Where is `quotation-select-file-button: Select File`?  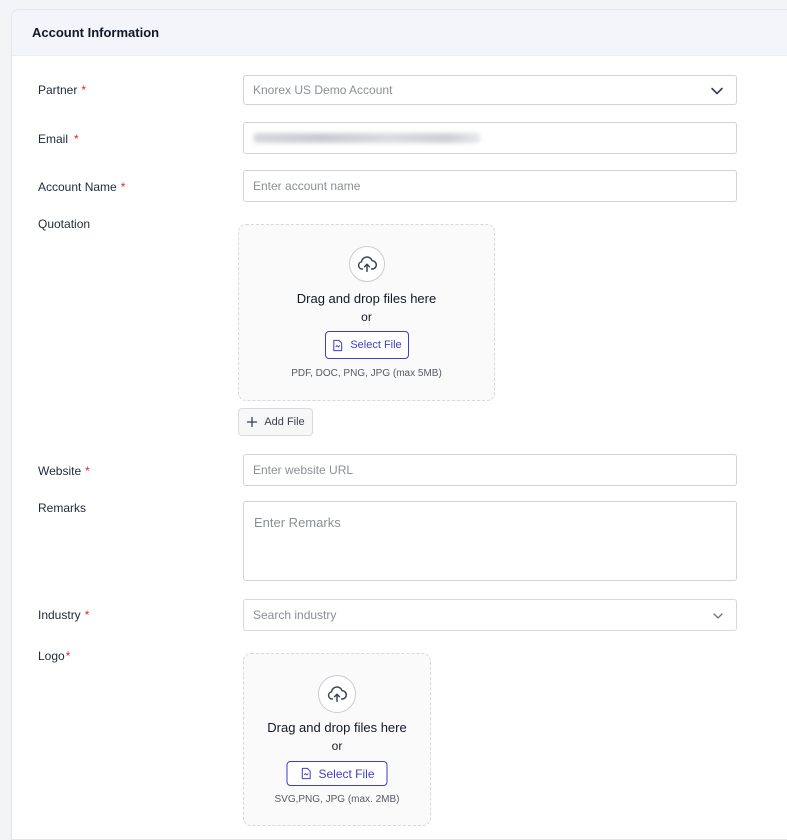
quotation-select-file-button: Select File is located at coordinates (366, 345).